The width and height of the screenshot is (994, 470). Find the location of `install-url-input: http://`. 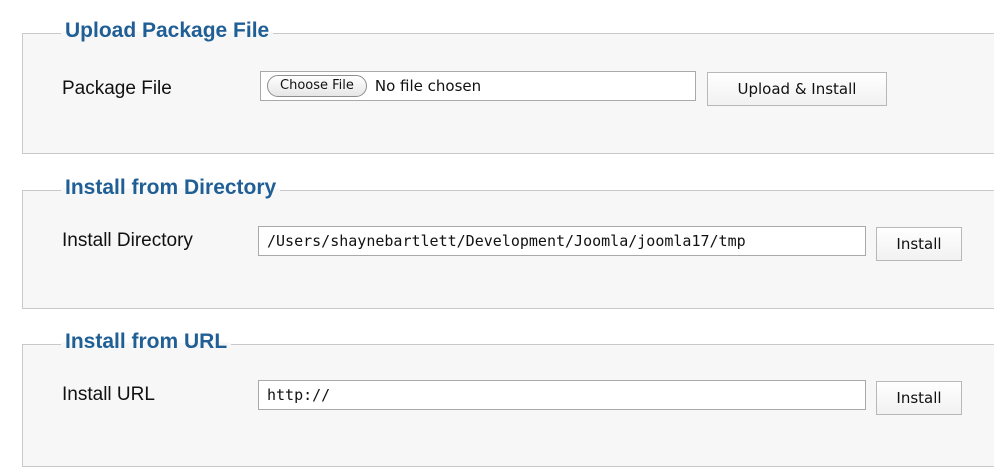

install-url-input: http:// is located at coordinates (562, 395).